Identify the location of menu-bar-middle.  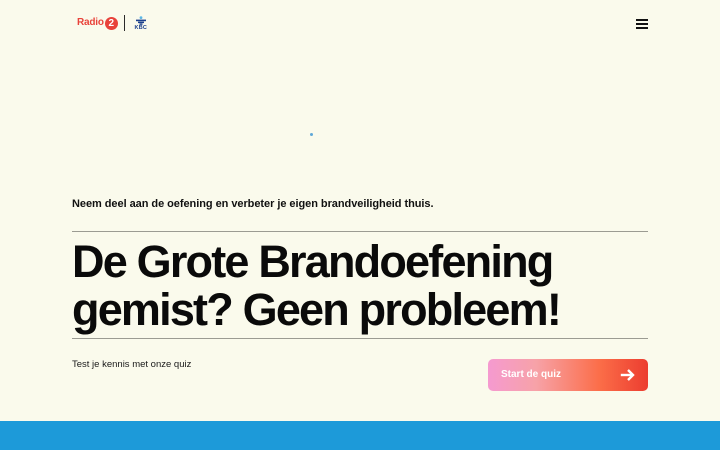
(642, 24).